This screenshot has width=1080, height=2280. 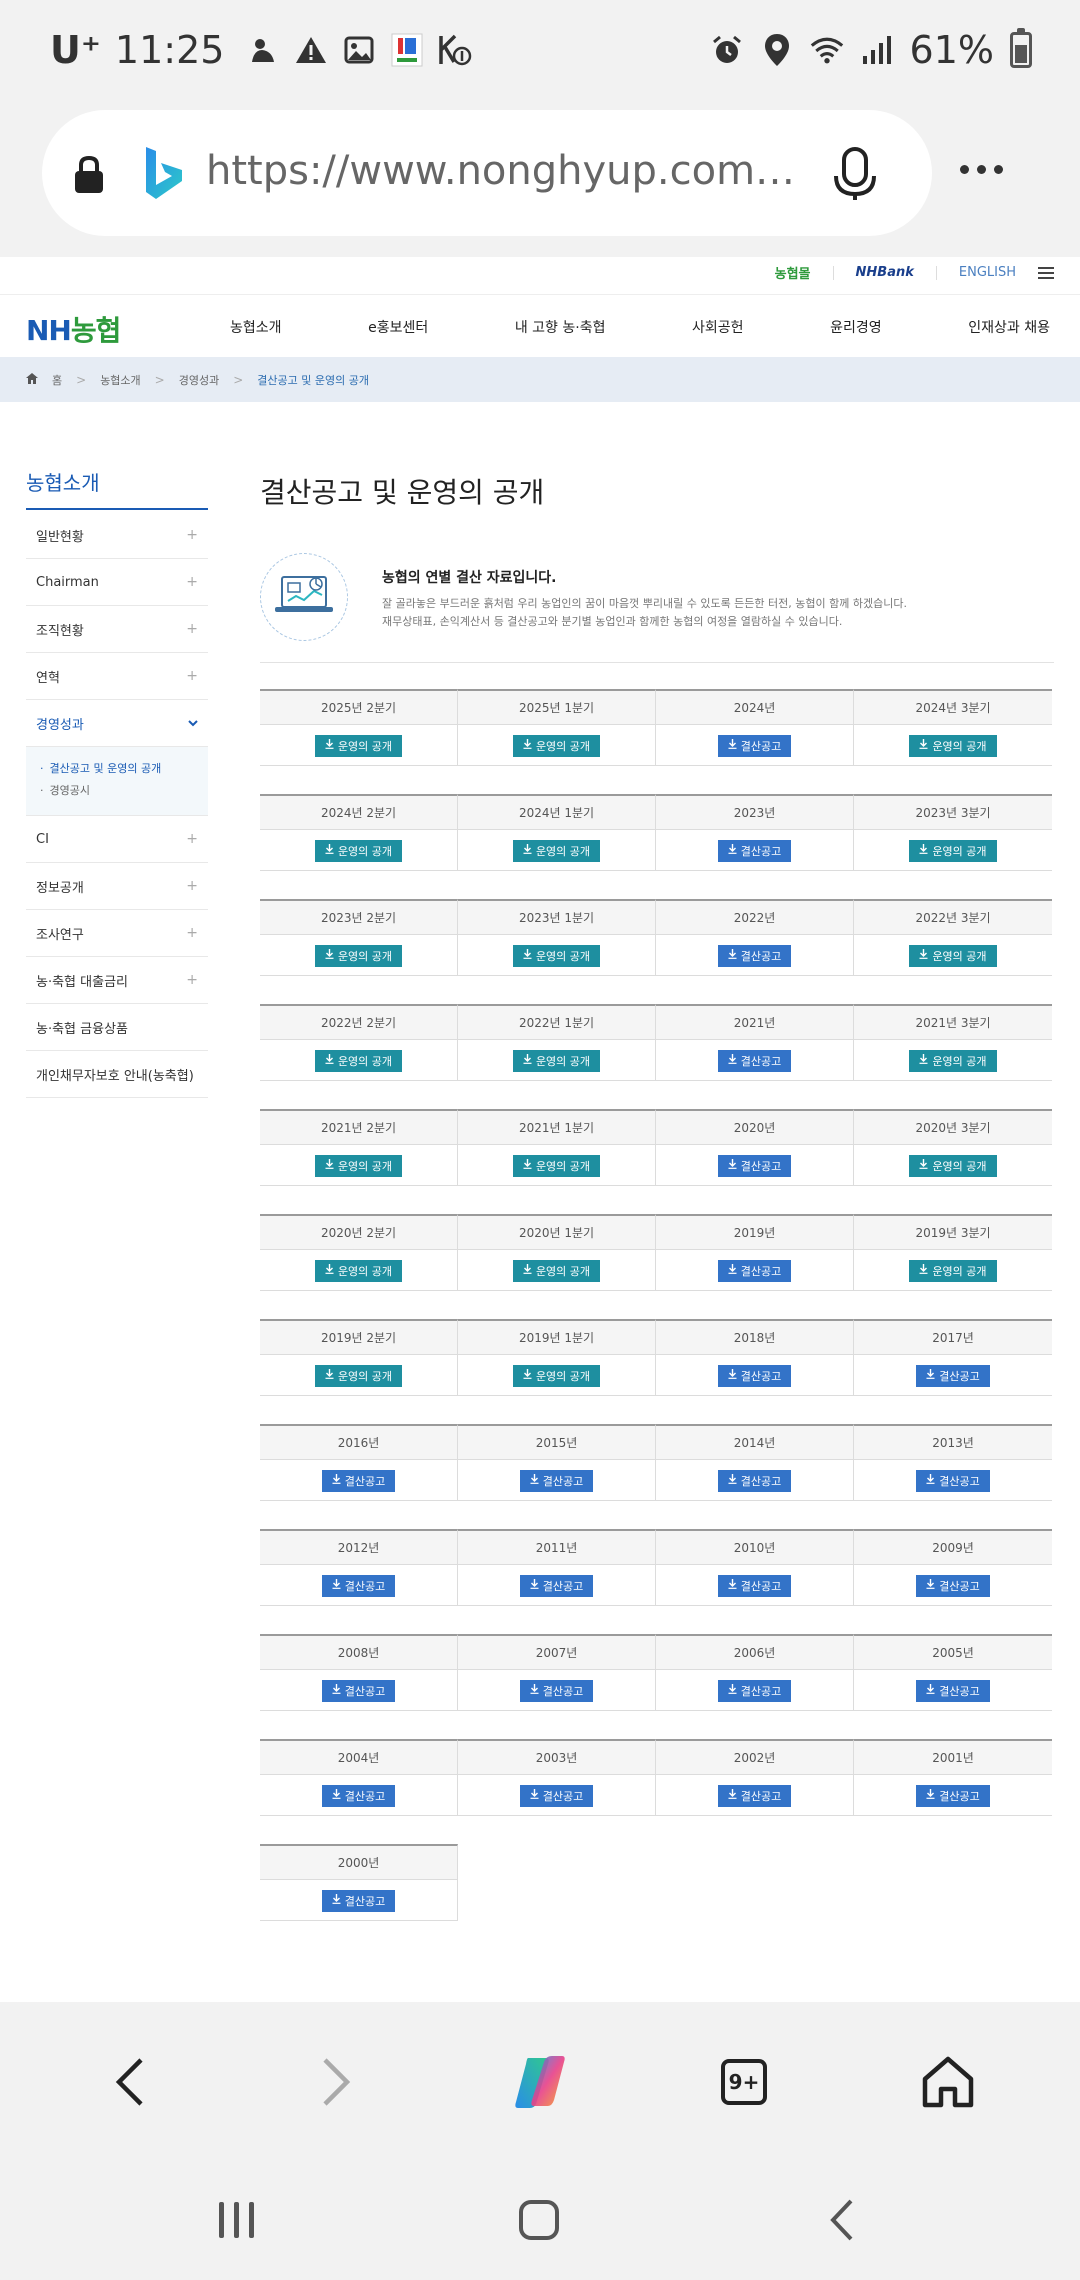 What do you see at coordinates (540, 2082) in the screenshot?
I see `copilot-icon` at bounding box center [540, 2082].